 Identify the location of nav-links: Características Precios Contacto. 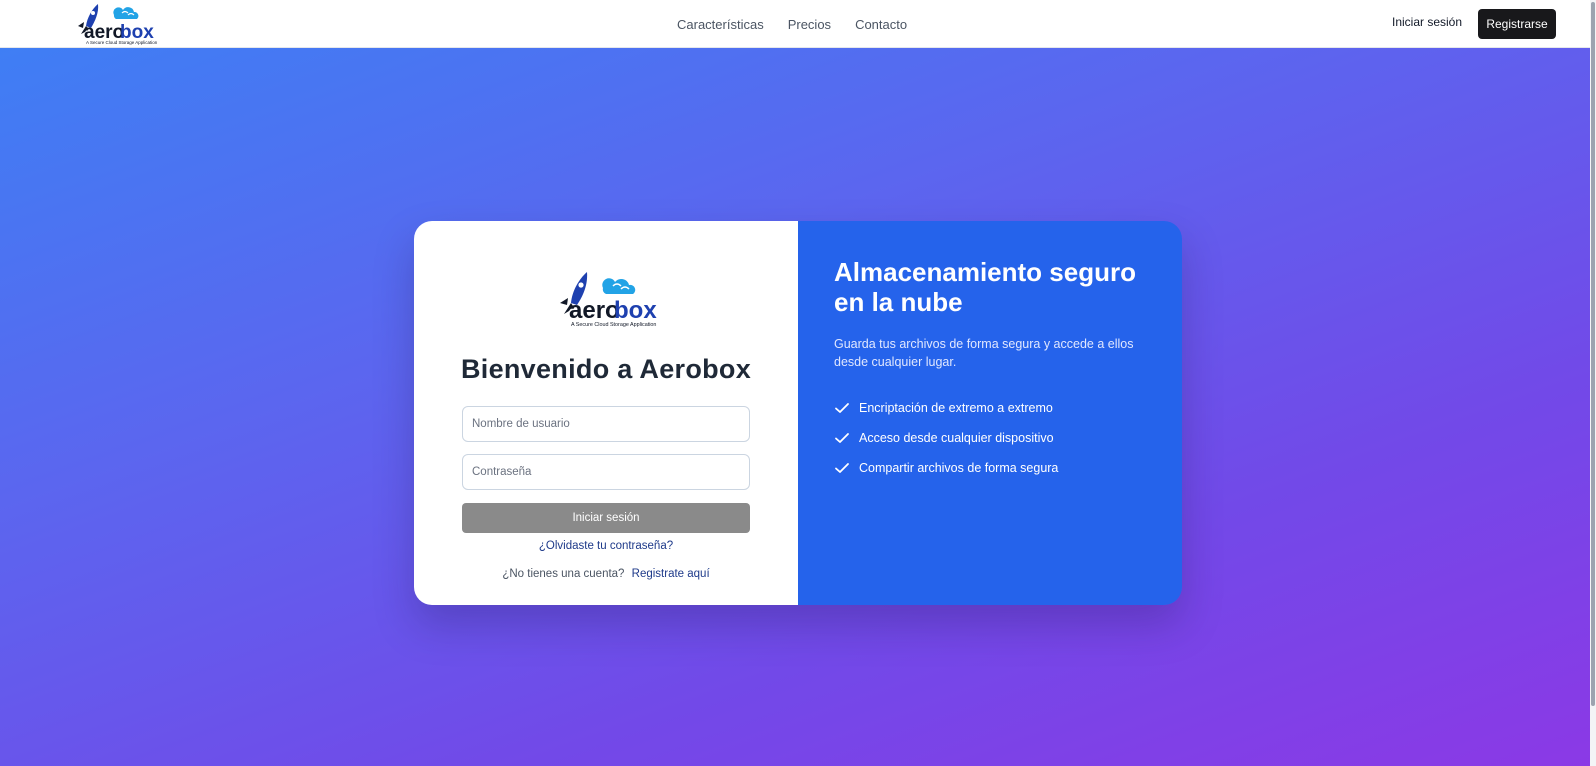
(792, 24).